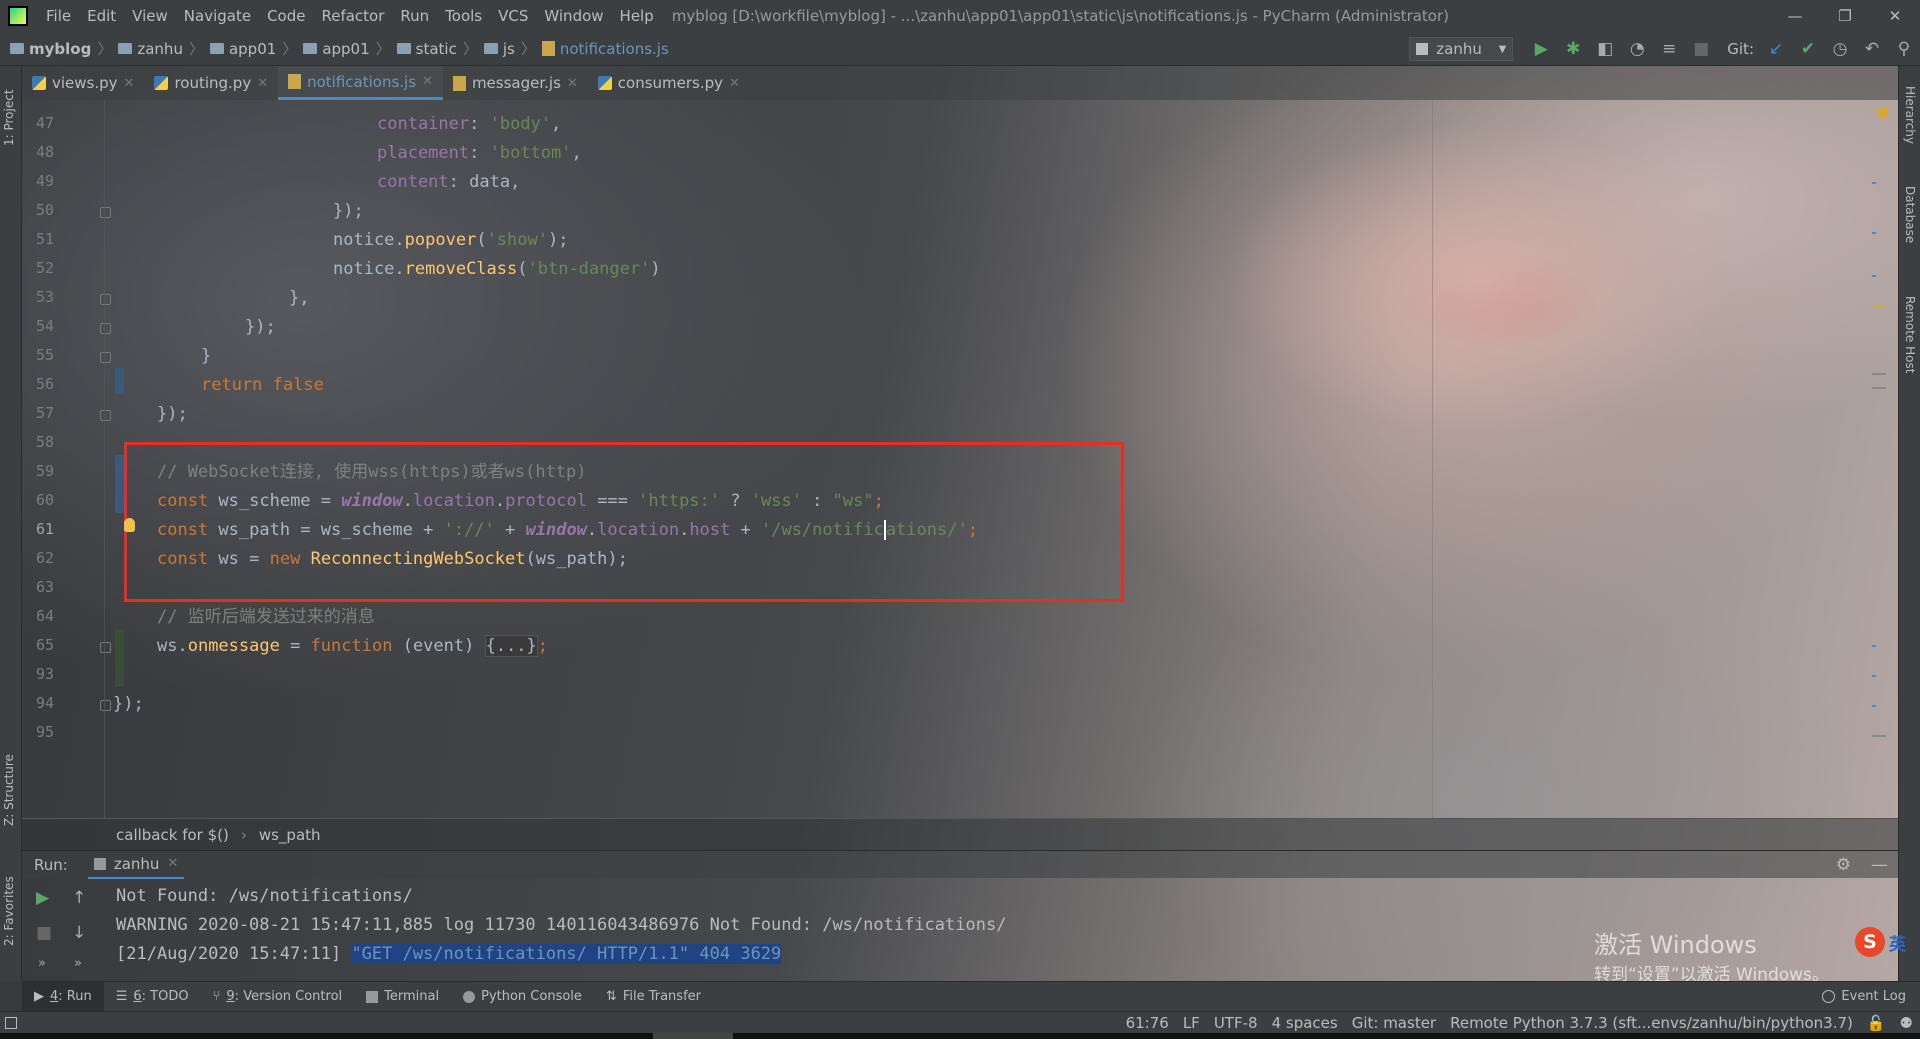 The image size is (1920, 1039). What do you see at coordinates (1906, 1023) in the screenshot?
I see `inspector-icon: ⚉` at bounding box center [1906, 1023].